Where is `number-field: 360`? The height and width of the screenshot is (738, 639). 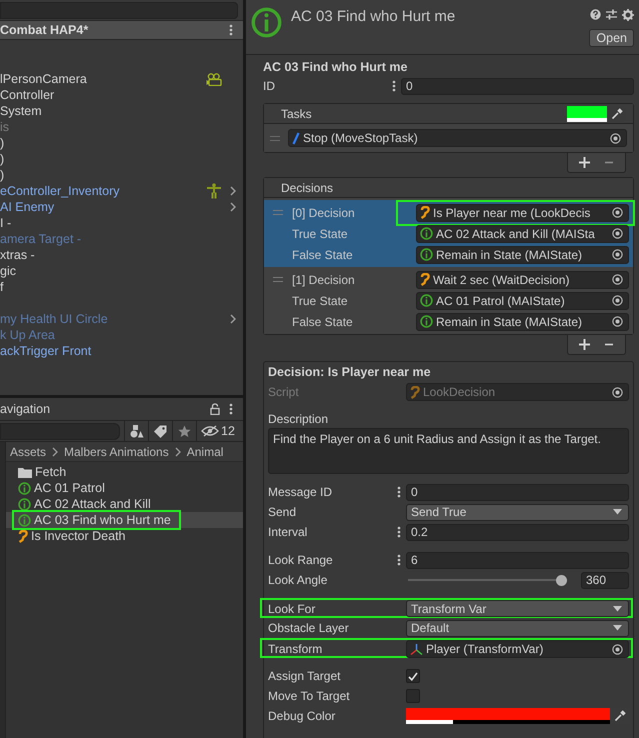 number-field: 360 is located at coordinates (605, 580).